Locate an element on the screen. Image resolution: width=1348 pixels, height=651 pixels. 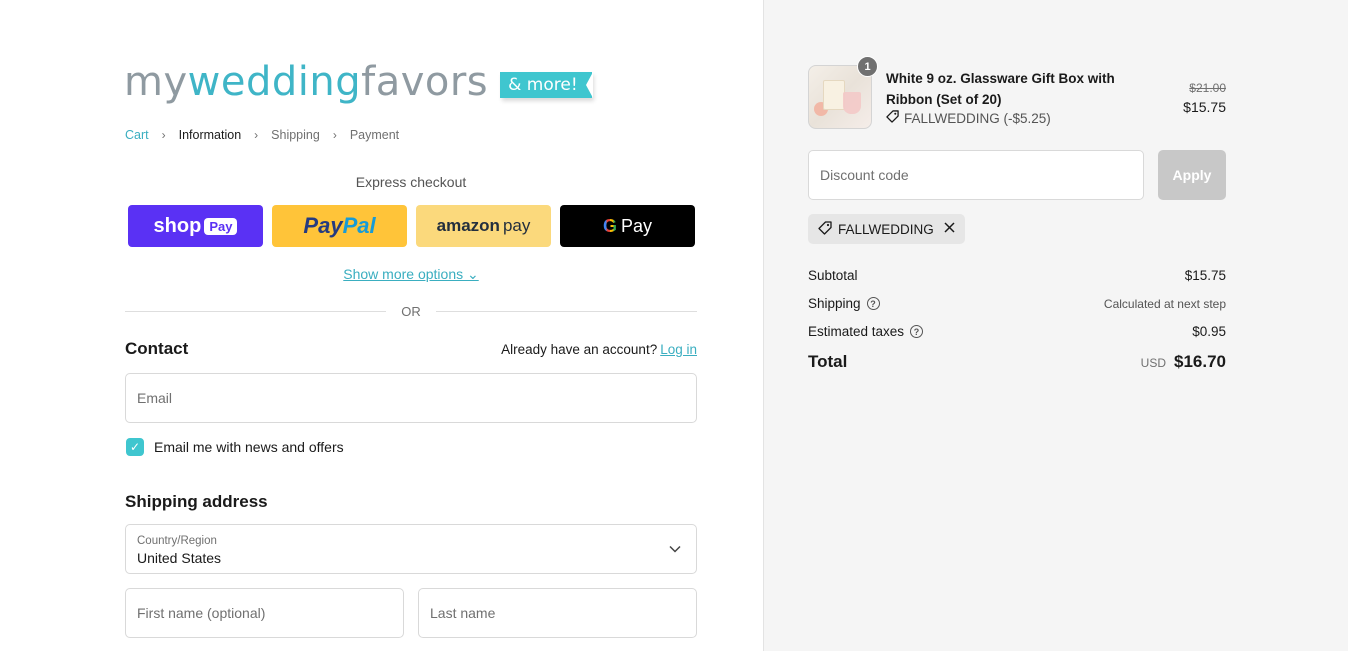
email-input is located at coordinates (411, 398).